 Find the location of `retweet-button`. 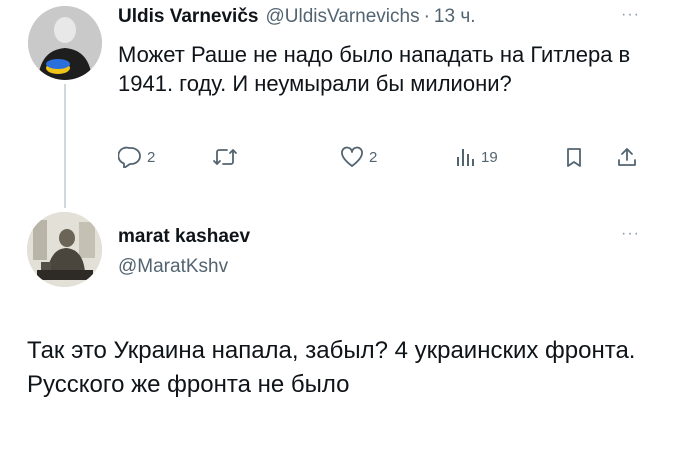

retweet-button is located at coordinates (225, 157).